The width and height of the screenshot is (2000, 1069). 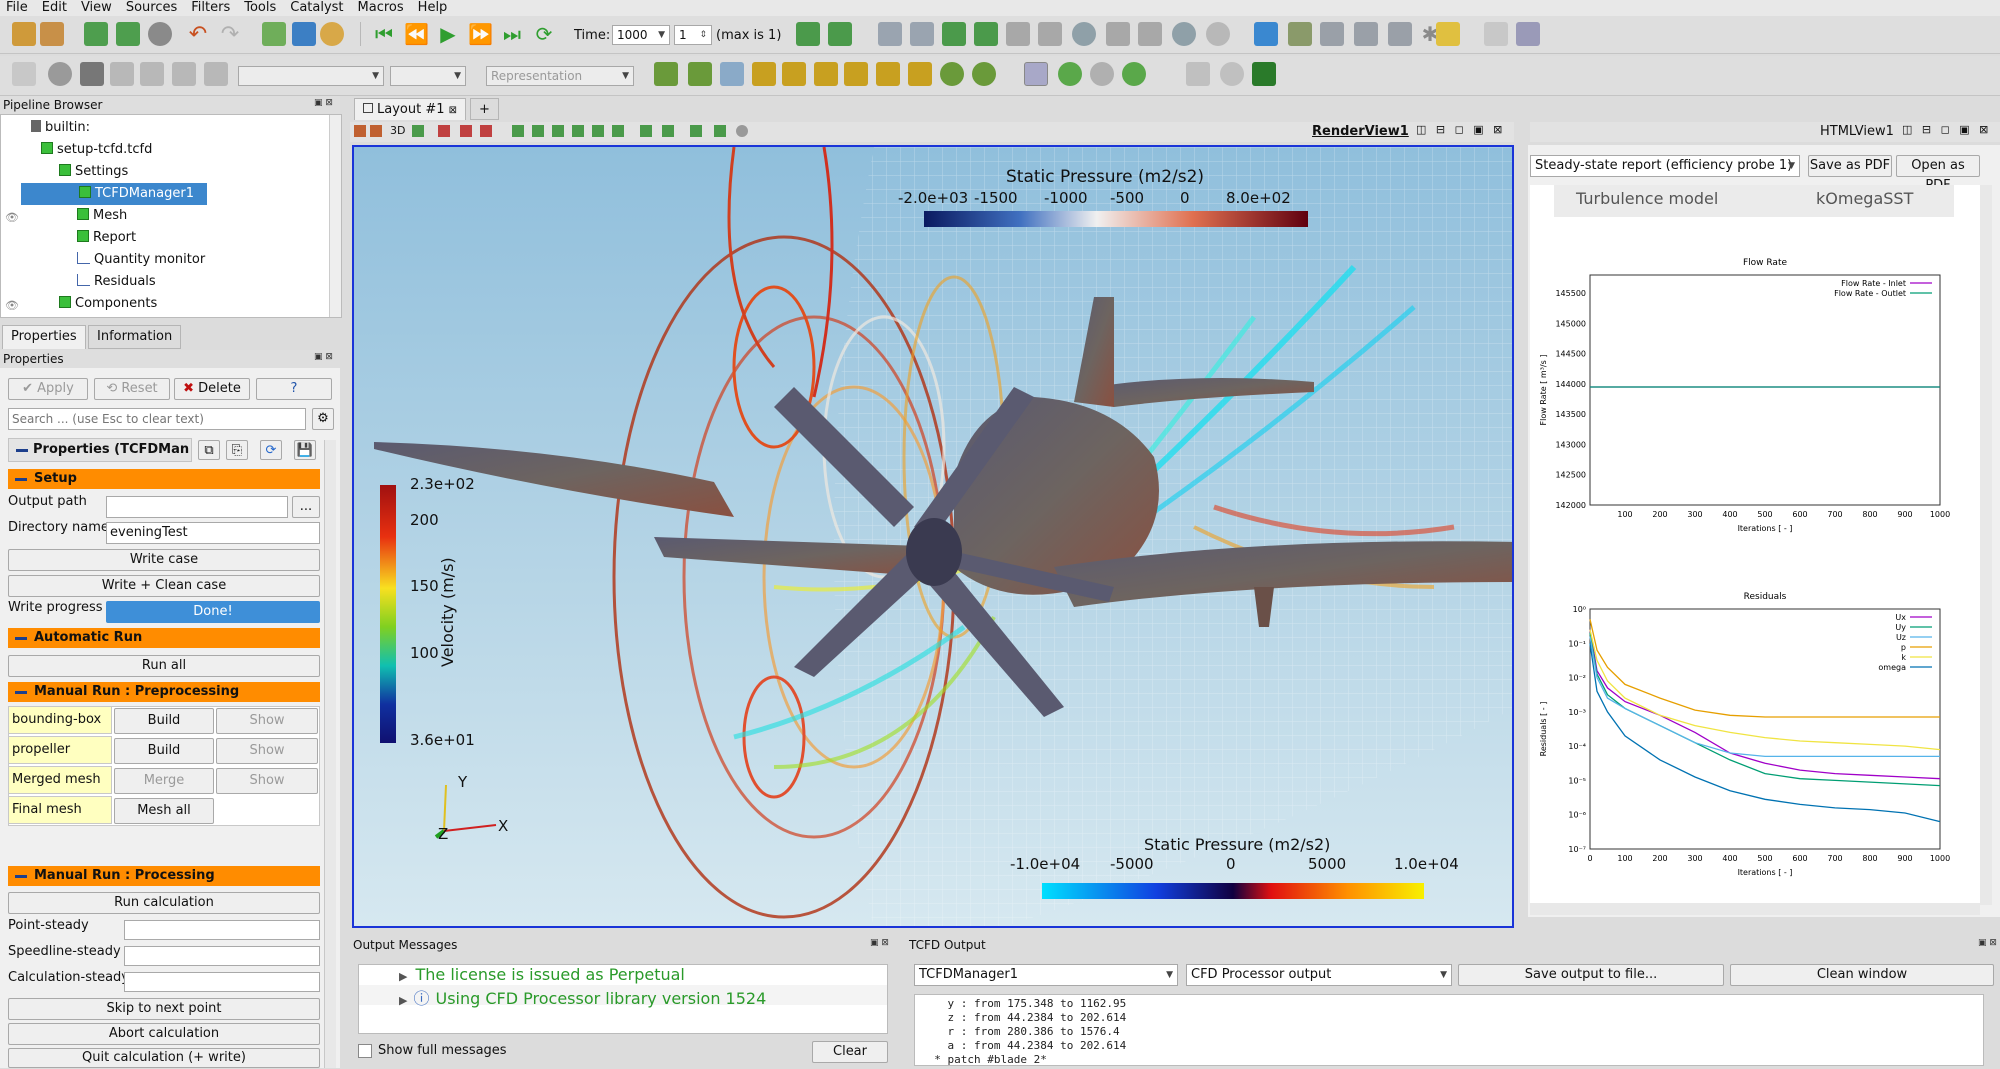 I want to click on coloring-combo: ▼, so click(x=311, y=76).